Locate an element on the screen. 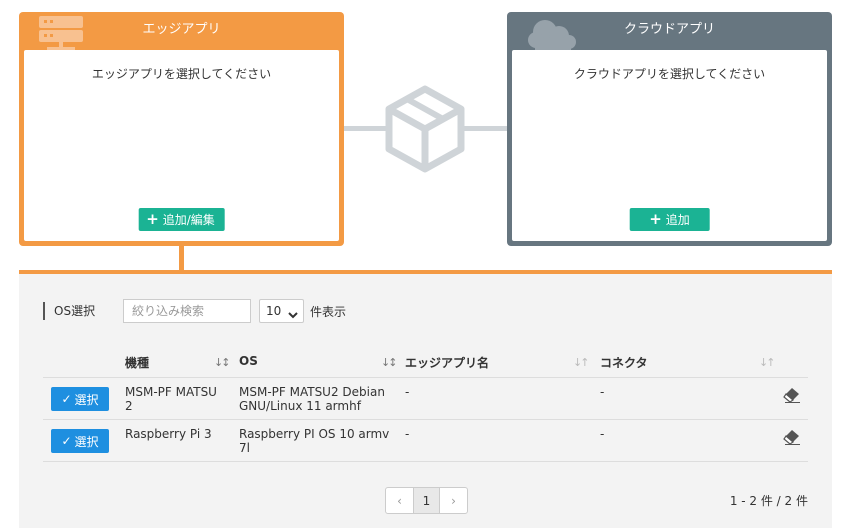 The image size is (850, 528). edge-card-body: エッジアプリを選択してください + 追加/編集 is located at coordinates (181, 145).